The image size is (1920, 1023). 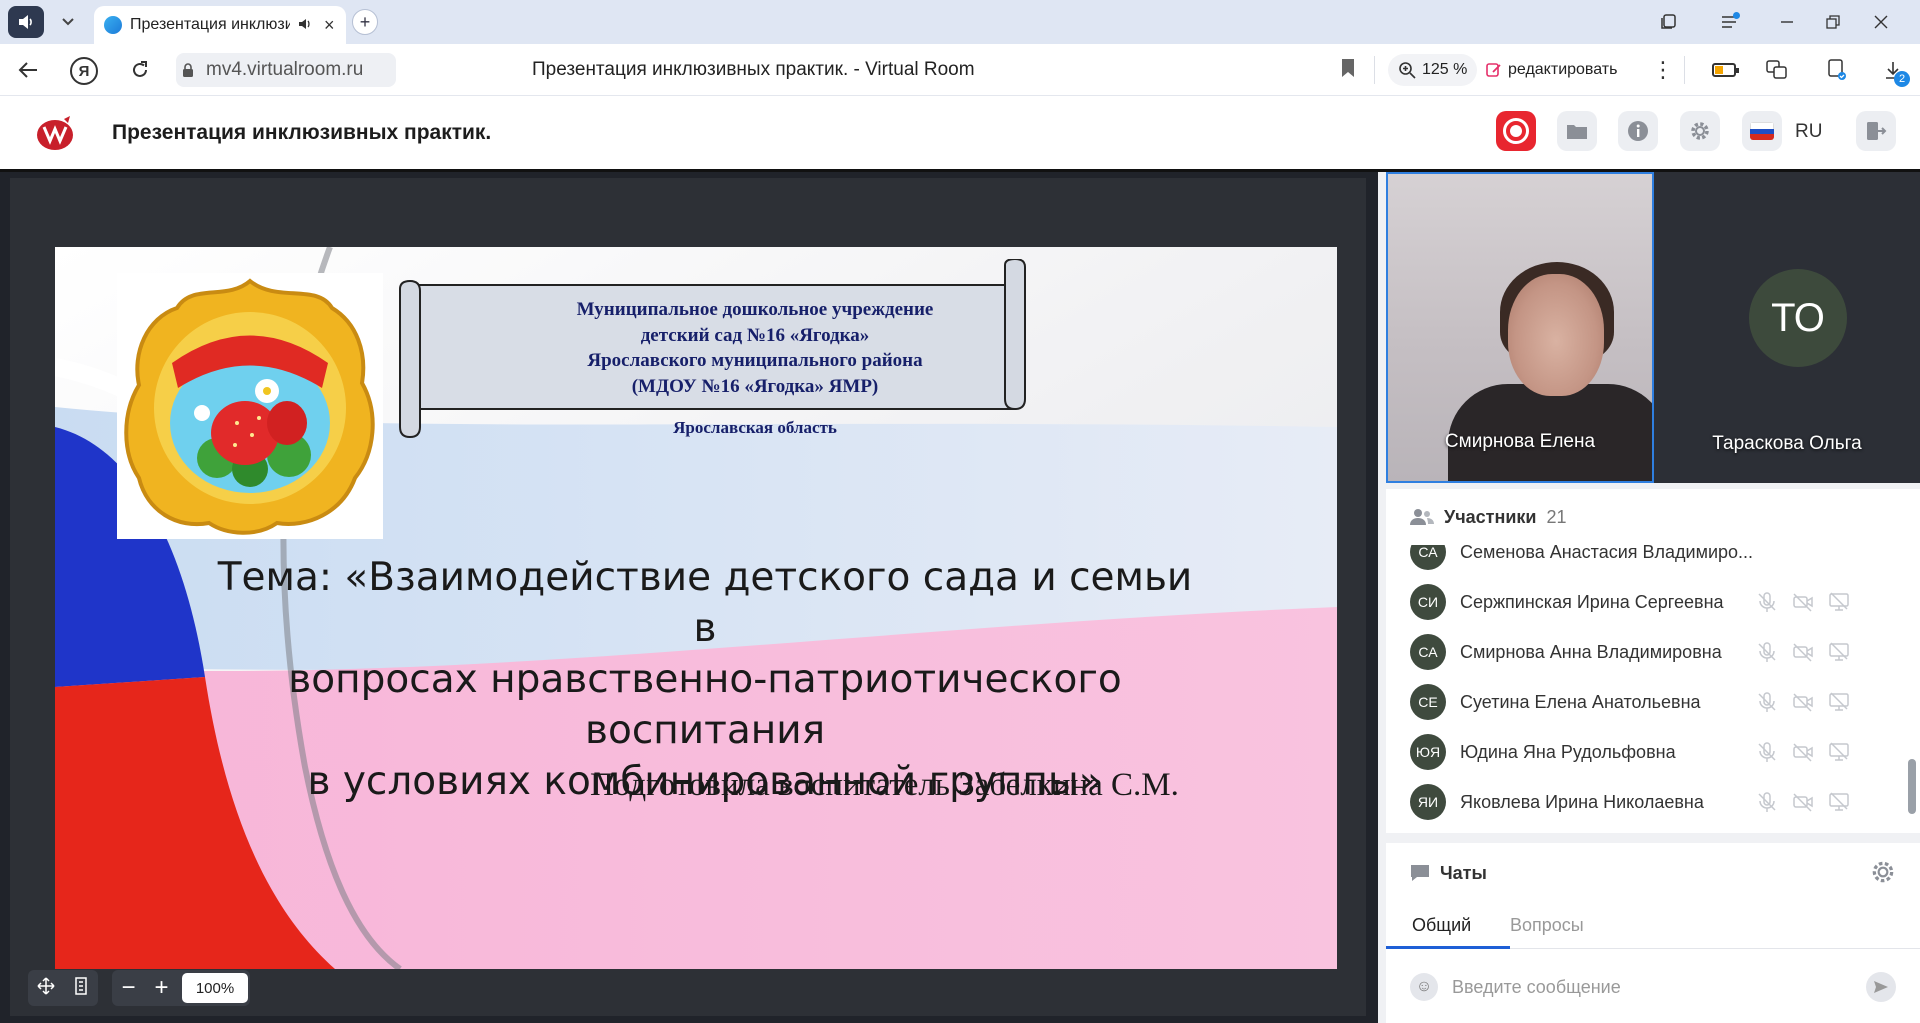 What do you see at coordinates (1445, 69) in the screenshot?
I see `zoom-value: 125 %` at bounding box center [1445, 69].